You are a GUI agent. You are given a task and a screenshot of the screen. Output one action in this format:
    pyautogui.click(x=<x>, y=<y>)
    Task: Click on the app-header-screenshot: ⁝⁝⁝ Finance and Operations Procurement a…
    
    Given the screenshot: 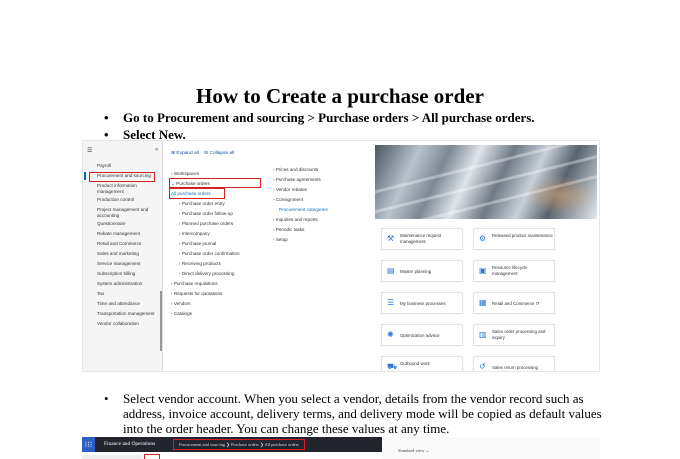 What is the action you would take?
    pyautogui.click(x=341, y=448)
    